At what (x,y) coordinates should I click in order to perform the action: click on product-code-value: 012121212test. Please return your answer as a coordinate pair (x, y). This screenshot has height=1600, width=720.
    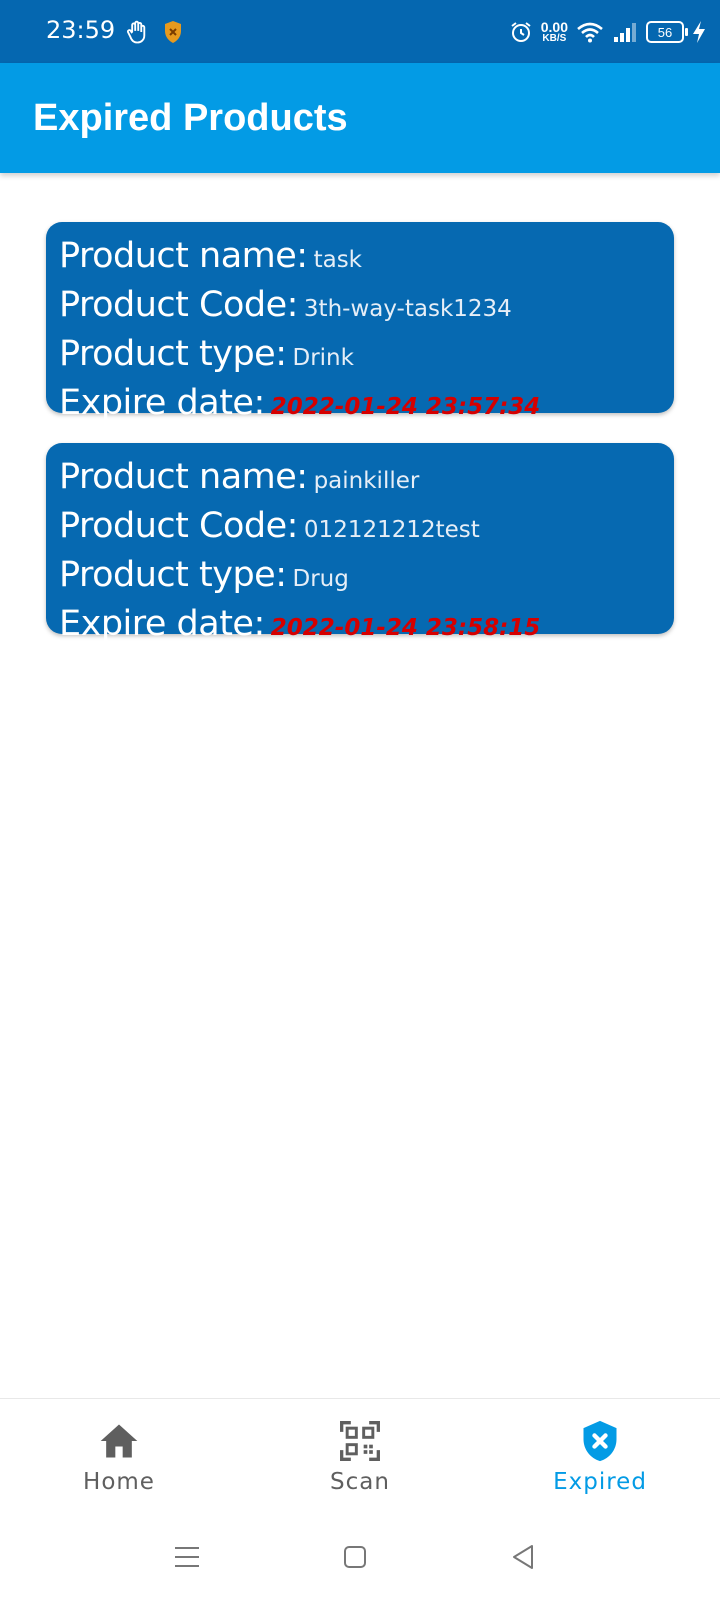
    Looking at the image, I should click on (391, 530).